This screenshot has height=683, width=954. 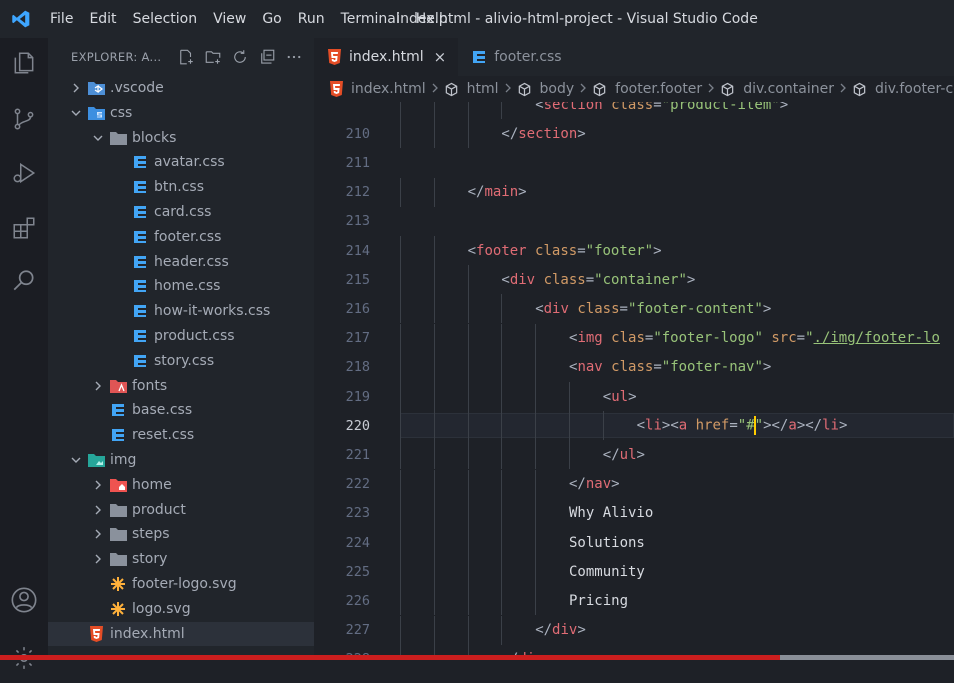 What do you see at coordinates (903, 89) in the screenshot?
I see `breadcrumb-item: div.footer-conten` at bounding box center [903, 89].